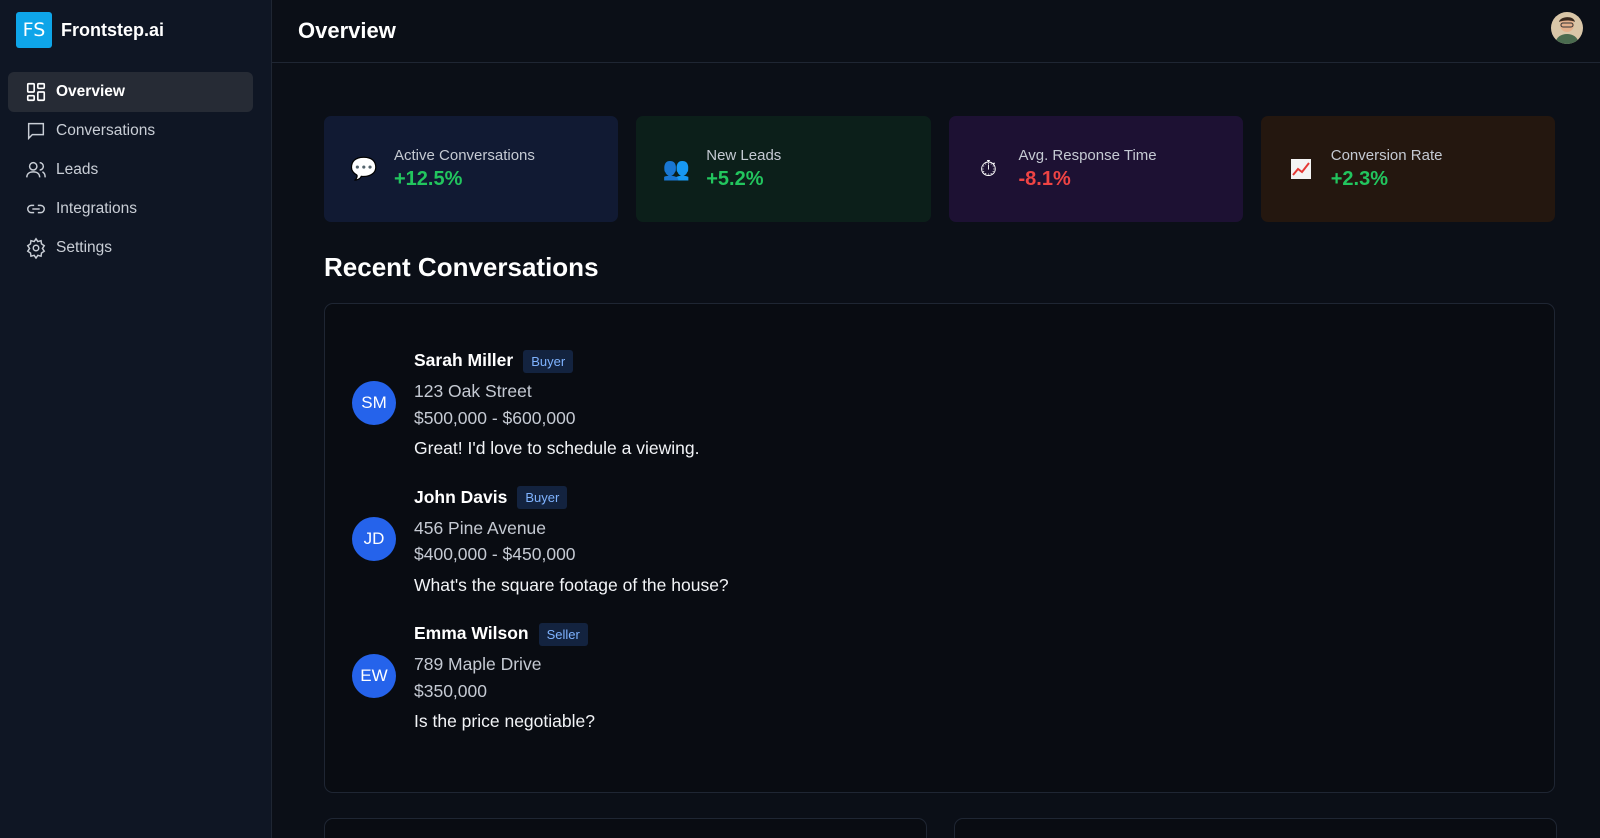 This screenshot has width=1600, height=838. Describe the element at coordinates (495, 554) in the screenshot. I see `price-range: $400,000 - $450,000` at that location.